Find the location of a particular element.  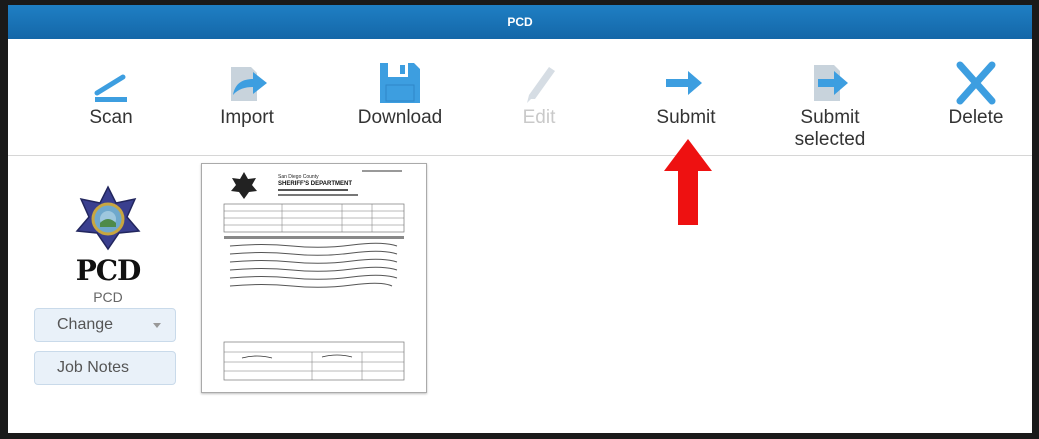

delete-button: Delete is located at coordinates (974, 94).